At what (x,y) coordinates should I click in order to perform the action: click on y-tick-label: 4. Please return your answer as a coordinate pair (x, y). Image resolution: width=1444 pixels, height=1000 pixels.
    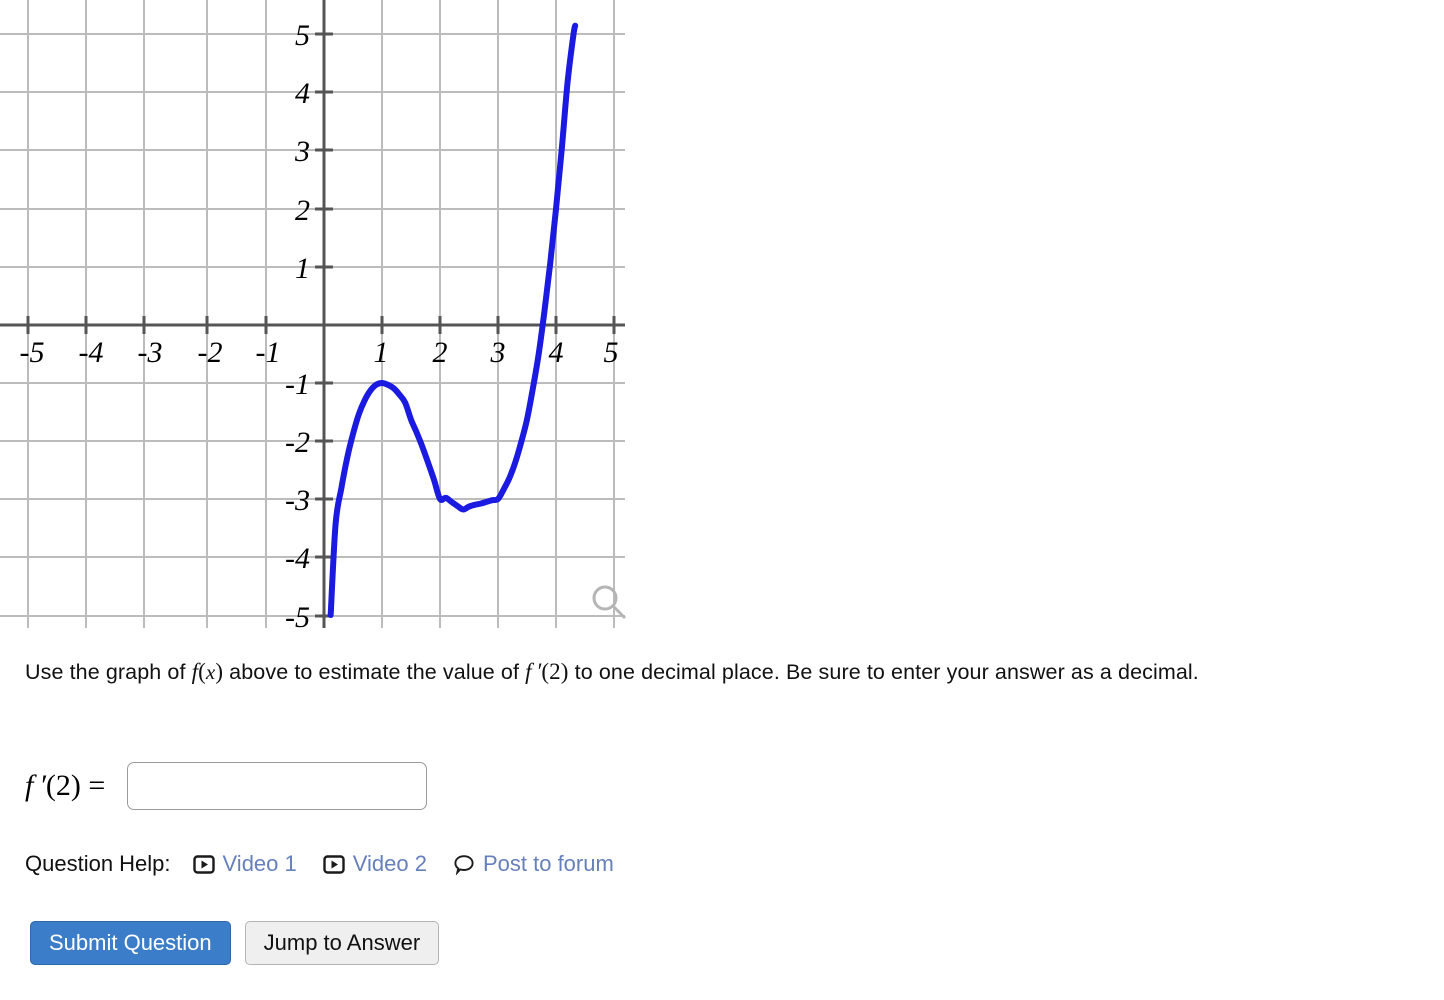
    Looking at the image, I should click on (302, 93).